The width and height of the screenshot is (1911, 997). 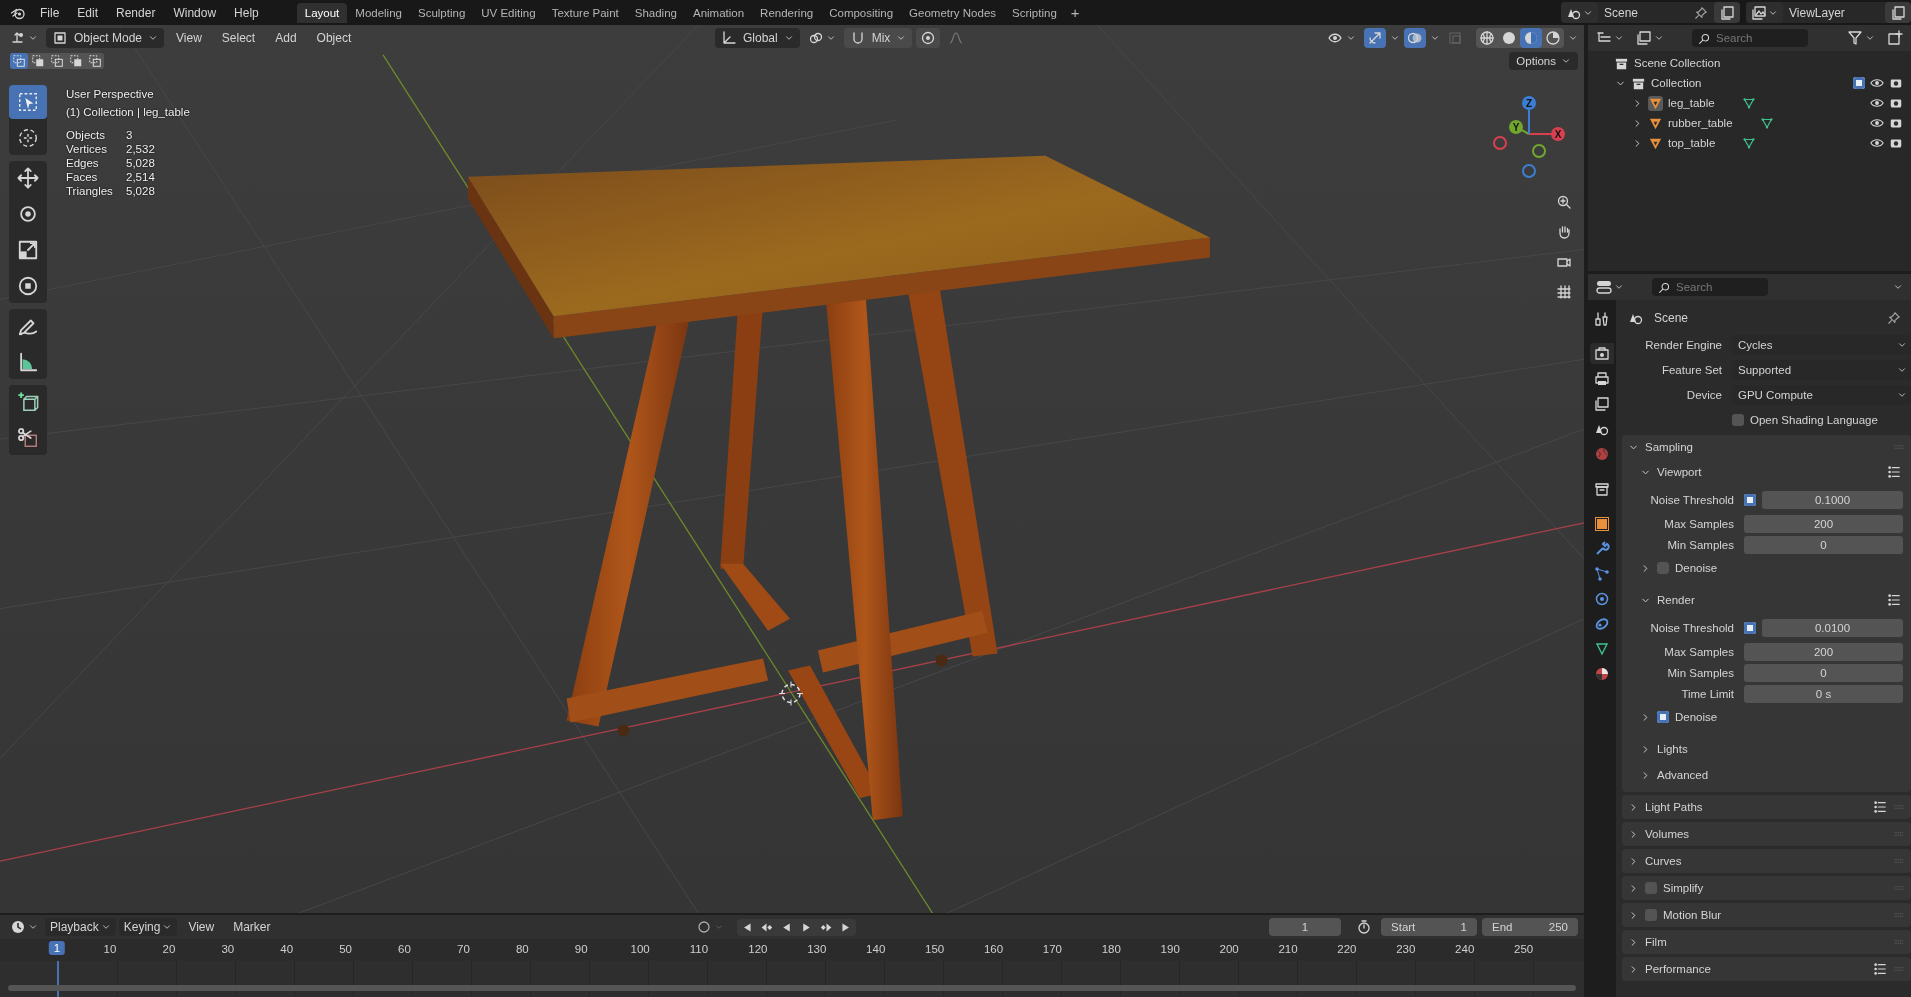 What do you see at coordinates (1749, 103) in the screenshot?
I see `outliner-row: leg_table` at bounding box center [1749, 103].